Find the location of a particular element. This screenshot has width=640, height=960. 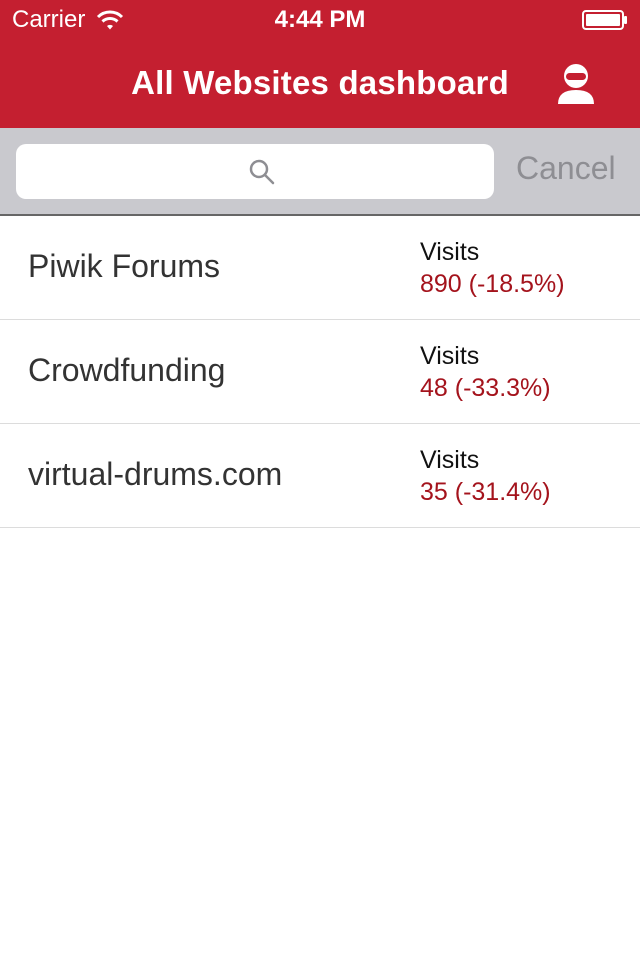

site-name: virtual-drums.com is located at coordinates (155, 474).